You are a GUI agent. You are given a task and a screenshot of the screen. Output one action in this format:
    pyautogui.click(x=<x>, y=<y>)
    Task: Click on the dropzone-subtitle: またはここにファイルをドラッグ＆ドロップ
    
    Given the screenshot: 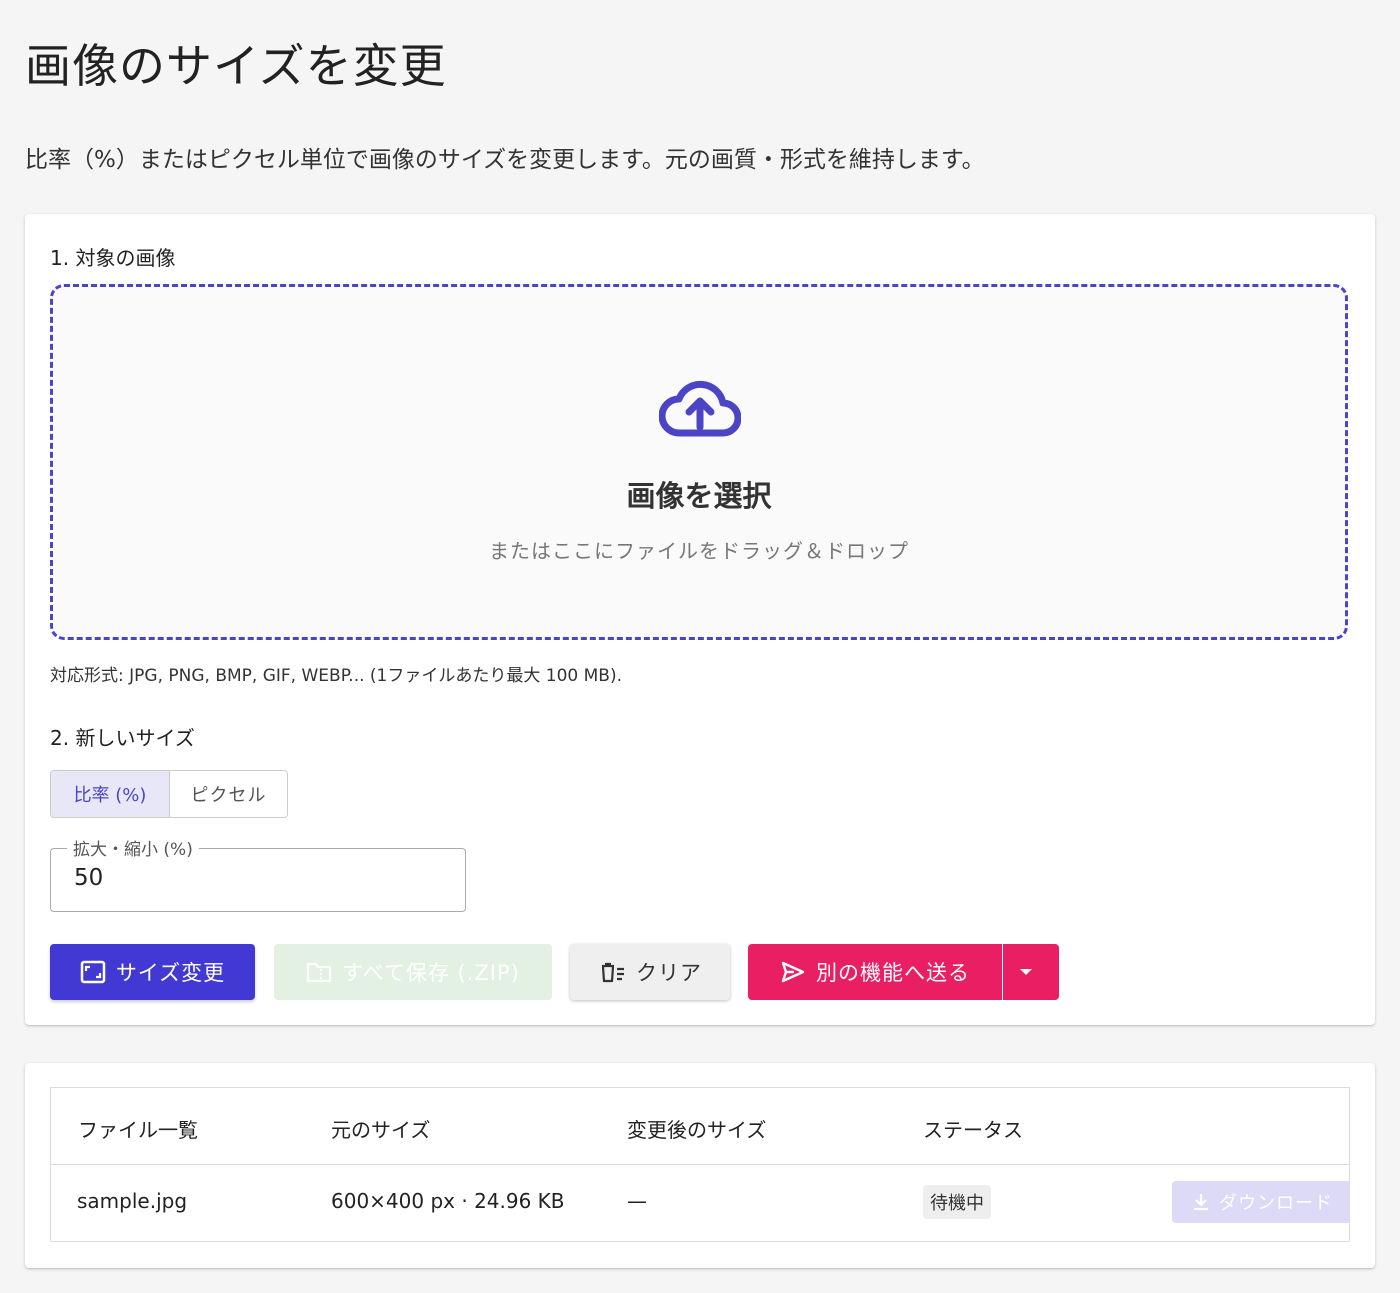 What is the action you would take?
    pyautogui.click(x=699, y=551)
    